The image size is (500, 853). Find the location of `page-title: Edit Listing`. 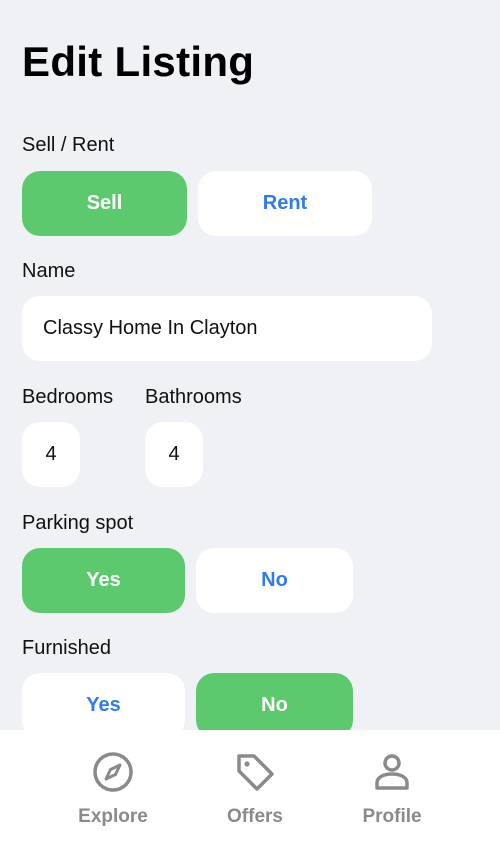

page-title: Edit Listing is located at coordinates (138, 61).